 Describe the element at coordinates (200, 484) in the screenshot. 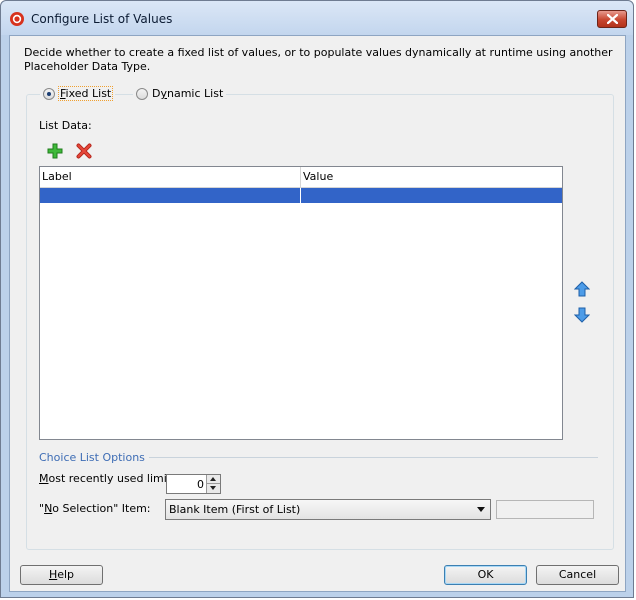

I see `mru-limit-value: 0` at that location.